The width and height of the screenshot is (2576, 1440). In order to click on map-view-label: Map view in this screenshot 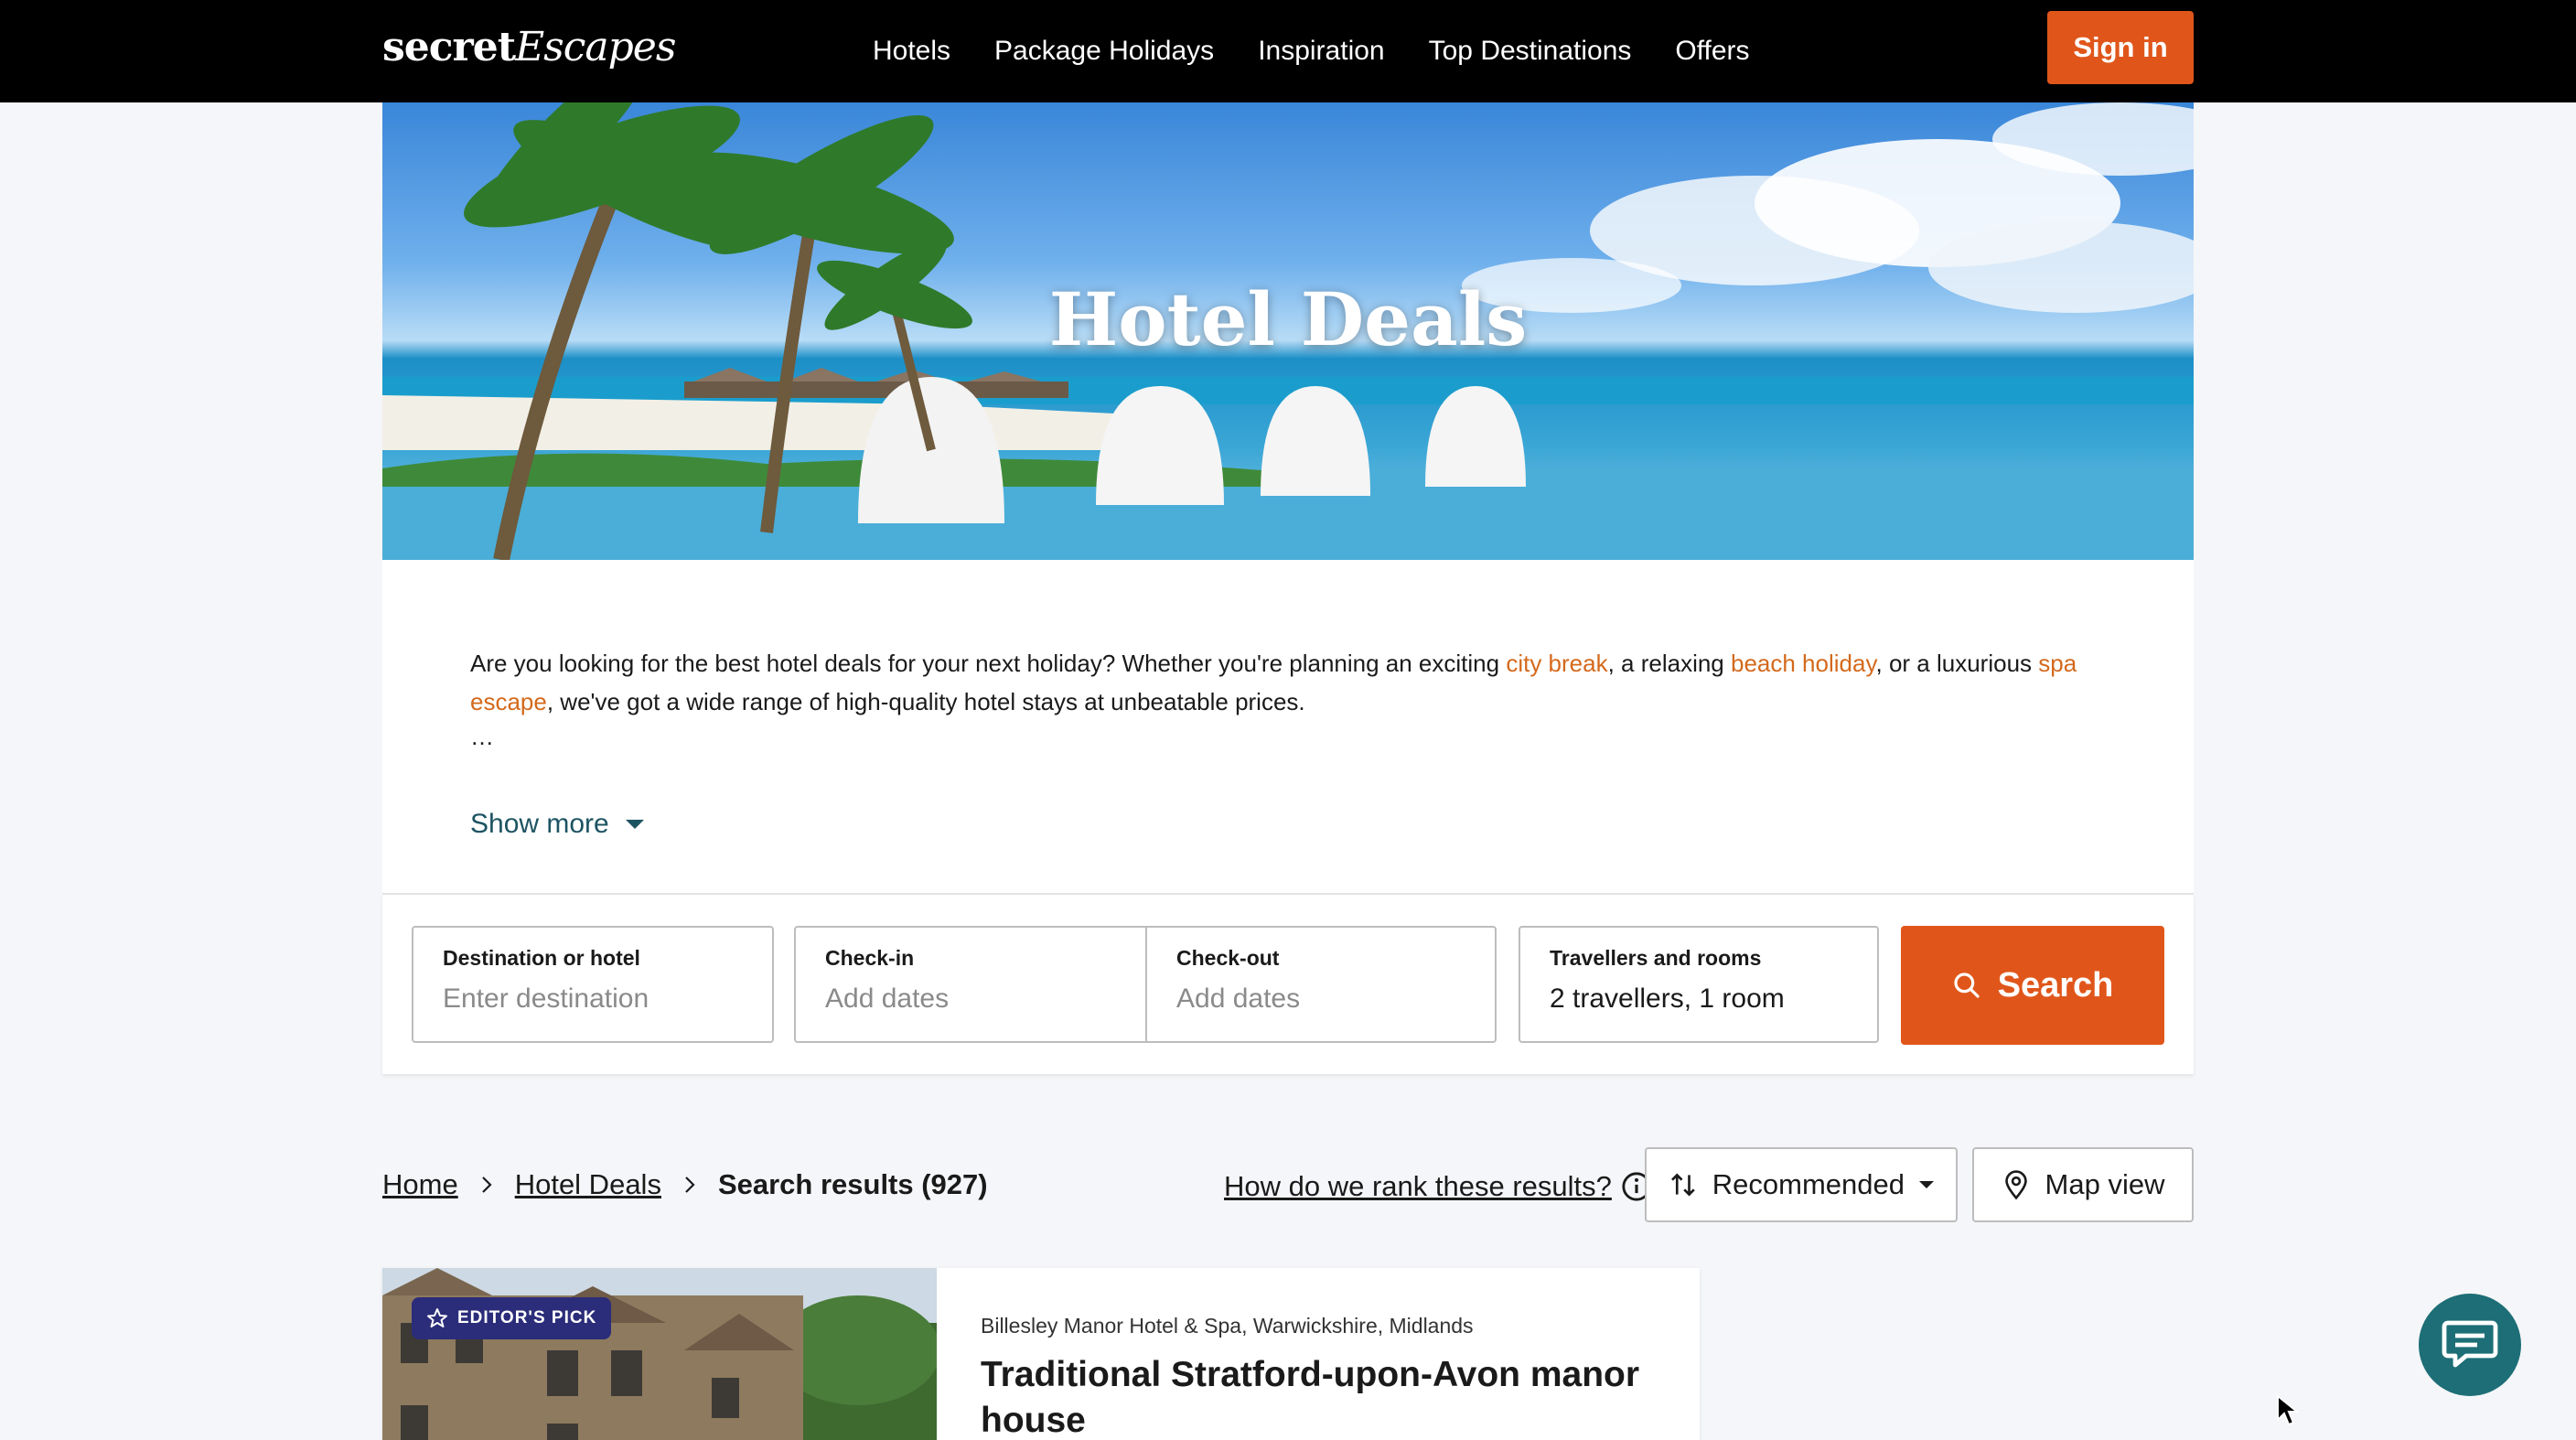, I will do `click(2105, 1184)`.